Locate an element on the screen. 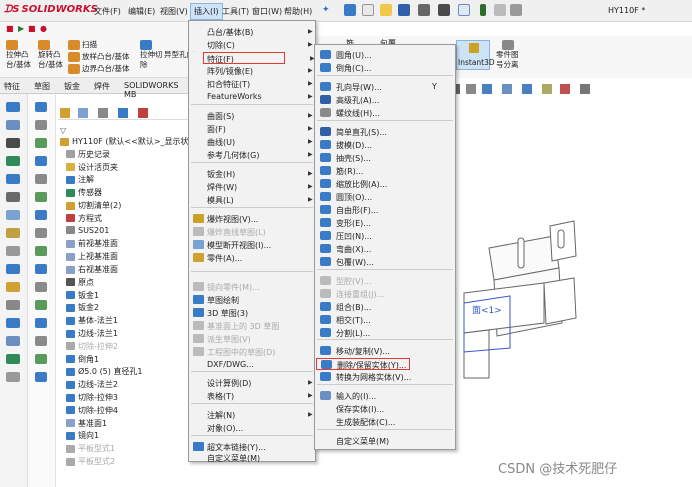 The image size is (692, 487). tree-item: 方程式 is located at coordinates (84, 218).